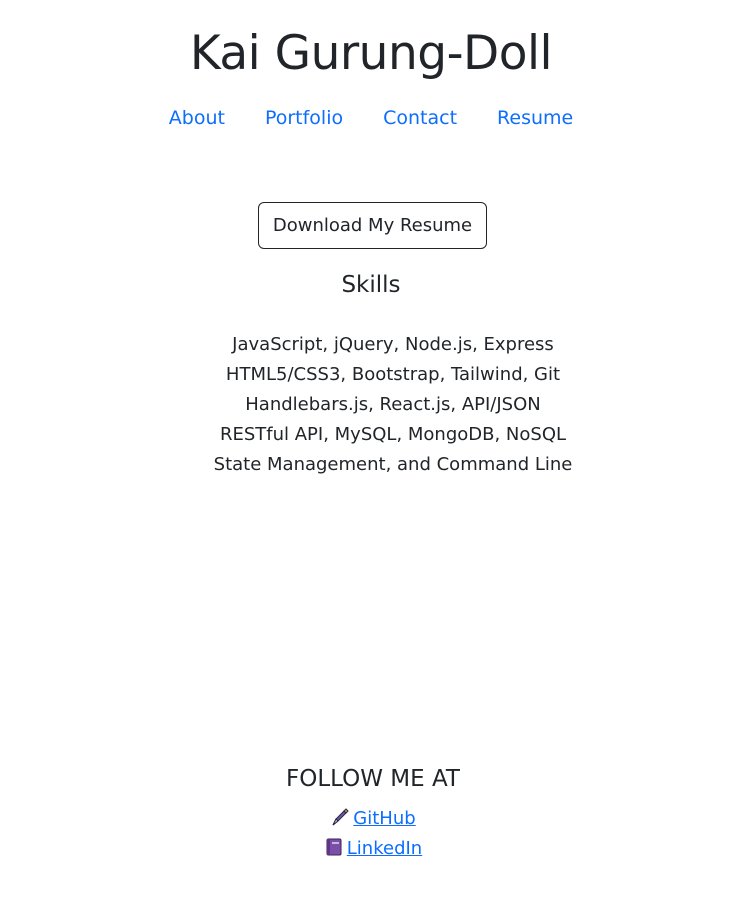  I want to click on skill-line: HTML5/CSS3, Bootstrap, Tailwind, Git, so click(393, 374).